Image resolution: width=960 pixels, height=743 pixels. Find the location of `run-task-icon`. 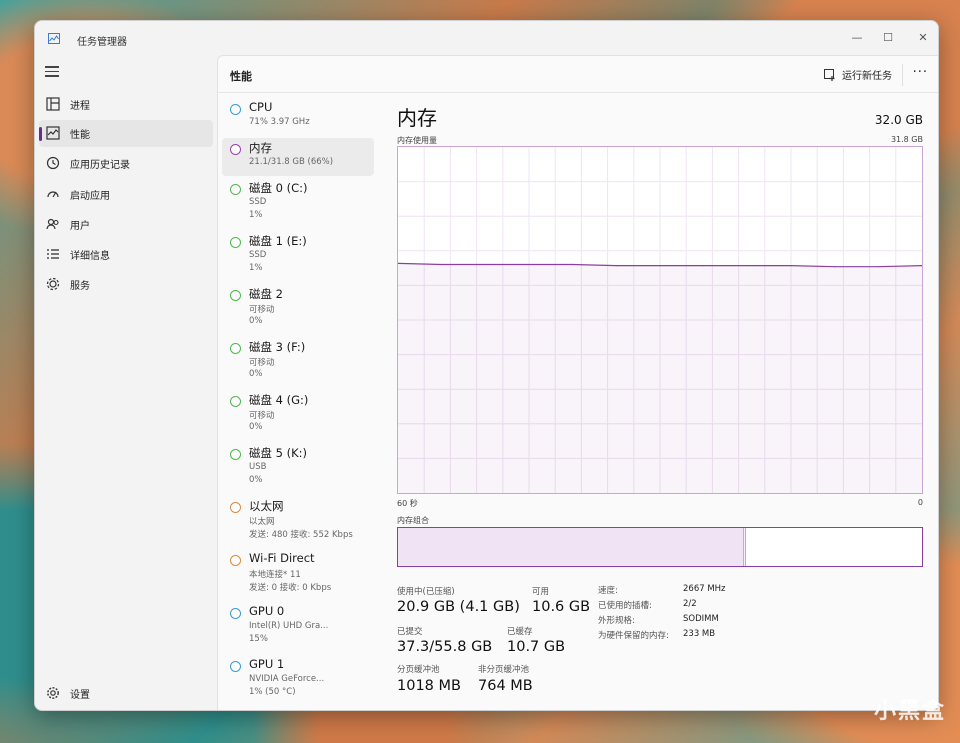

run-task-icon is located at coordinates (829, 74).